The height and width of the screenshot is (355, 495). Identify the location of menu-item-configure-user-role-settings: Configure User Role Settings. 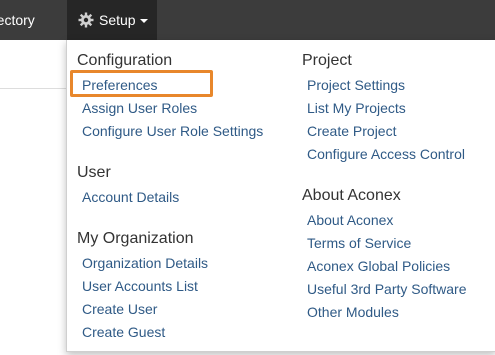
(172, 131).